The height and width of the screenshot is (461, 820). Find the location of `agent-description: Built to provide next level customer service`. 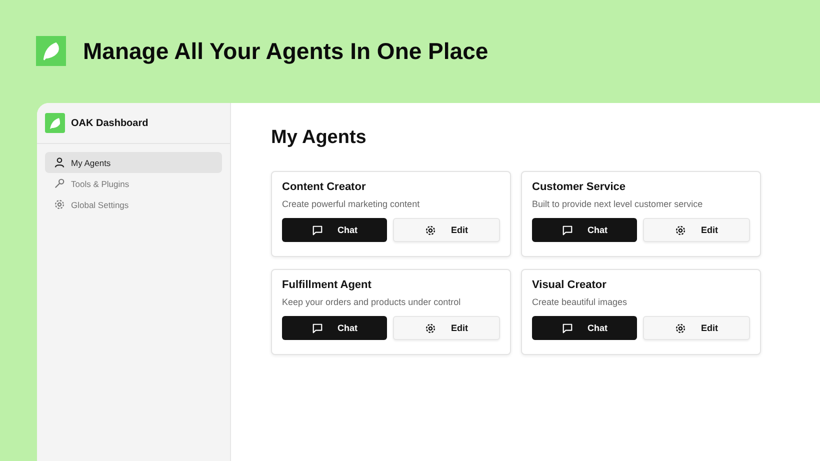

agent-description: Built to provide next level customer service is located at coordinates (618, 204).